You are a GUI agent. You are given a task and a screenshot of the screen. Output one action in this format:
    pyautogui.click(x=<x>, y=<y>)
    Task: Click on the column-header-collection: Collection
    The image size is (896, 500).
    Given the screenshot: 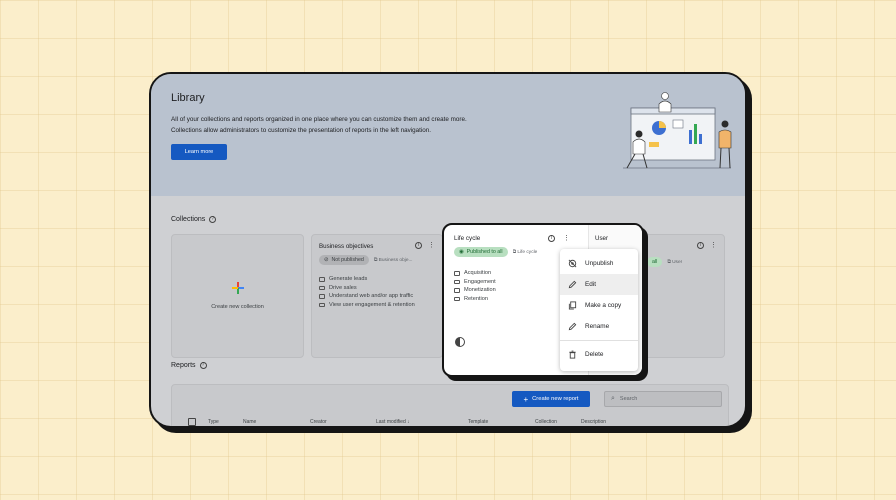 What is the action you would take?
    pyautogui.click(x=546, y=422)
    